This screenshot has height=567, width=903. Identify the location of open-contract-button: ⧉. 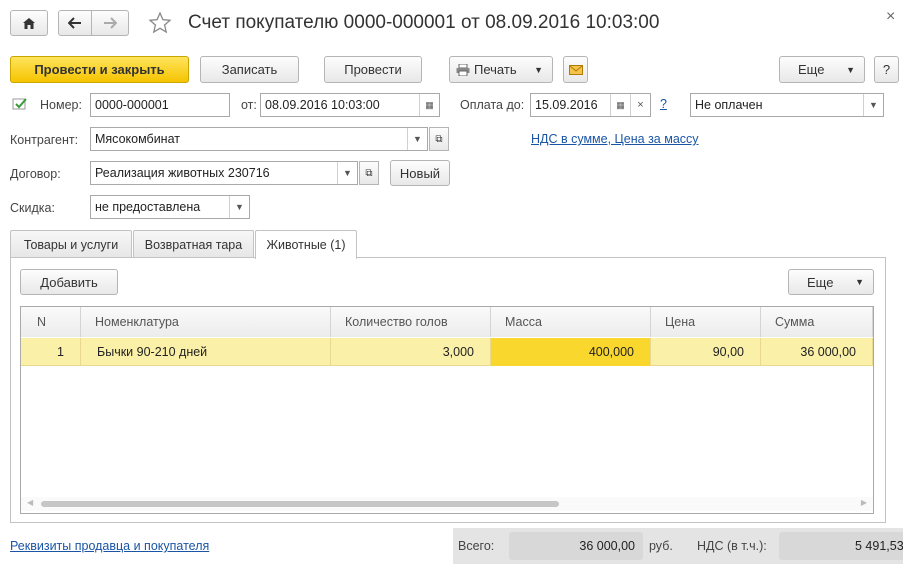
(369, 173).